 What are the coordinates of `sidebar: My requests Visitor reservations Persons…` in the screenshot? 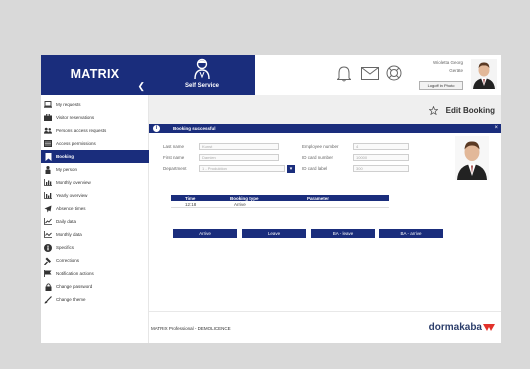 It's located at (95, 219).